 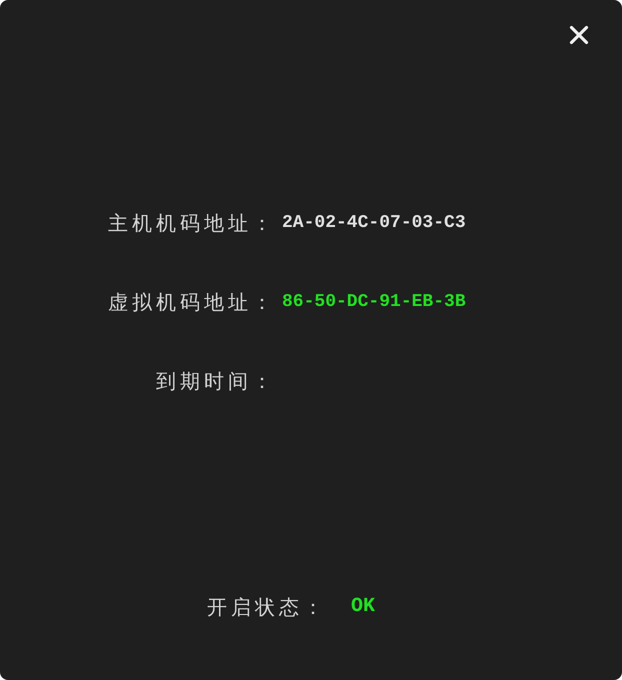 What do you see at coordinates (215, 381) in the screenshot?
I see `field-label: 到期时间：` at bounding box center [215, 381].